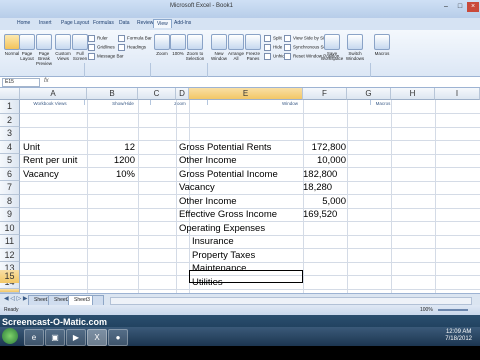  What do you see at coordinates (473, 7) in the screenshot?
I see `close-button: ×` at bounding box center [473, 7].